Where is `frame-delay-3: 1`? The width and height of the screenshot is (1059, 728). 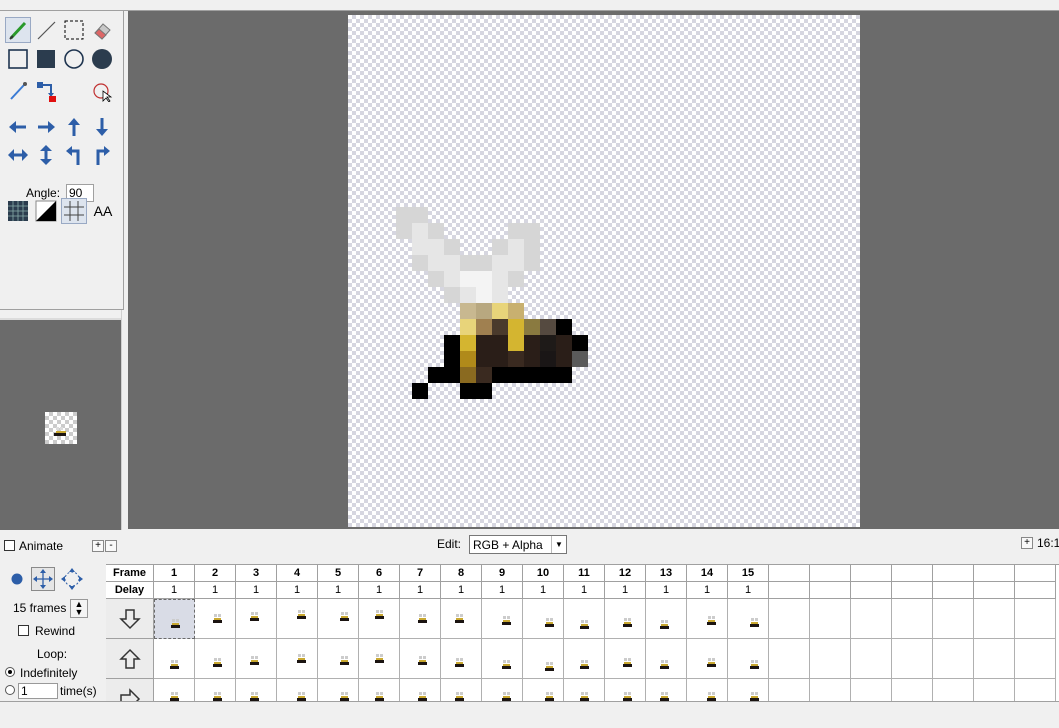 frame-delay-3: 1 is located at coordinates (256, 590).